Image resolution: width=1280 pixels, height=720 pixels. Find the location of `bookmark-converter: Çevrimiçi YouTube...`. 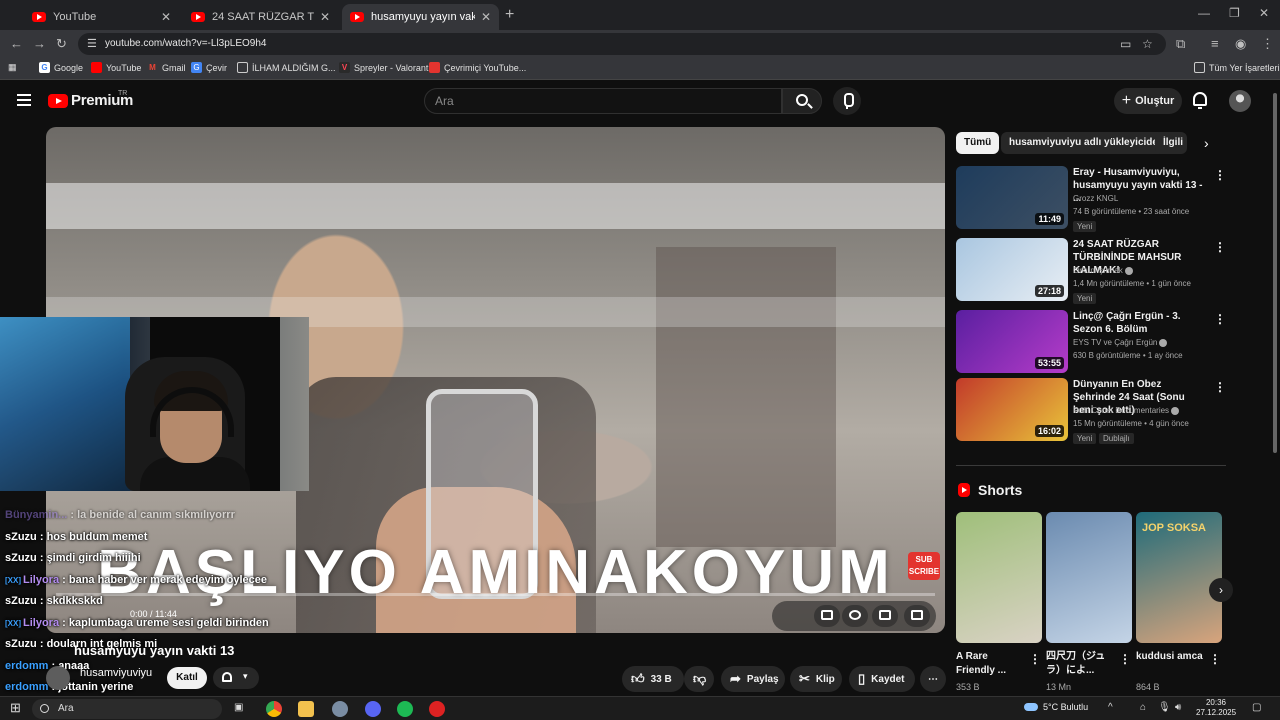

bookmark-converter: Çevrimiçi YouTube... is located at coordinates (477, 67).